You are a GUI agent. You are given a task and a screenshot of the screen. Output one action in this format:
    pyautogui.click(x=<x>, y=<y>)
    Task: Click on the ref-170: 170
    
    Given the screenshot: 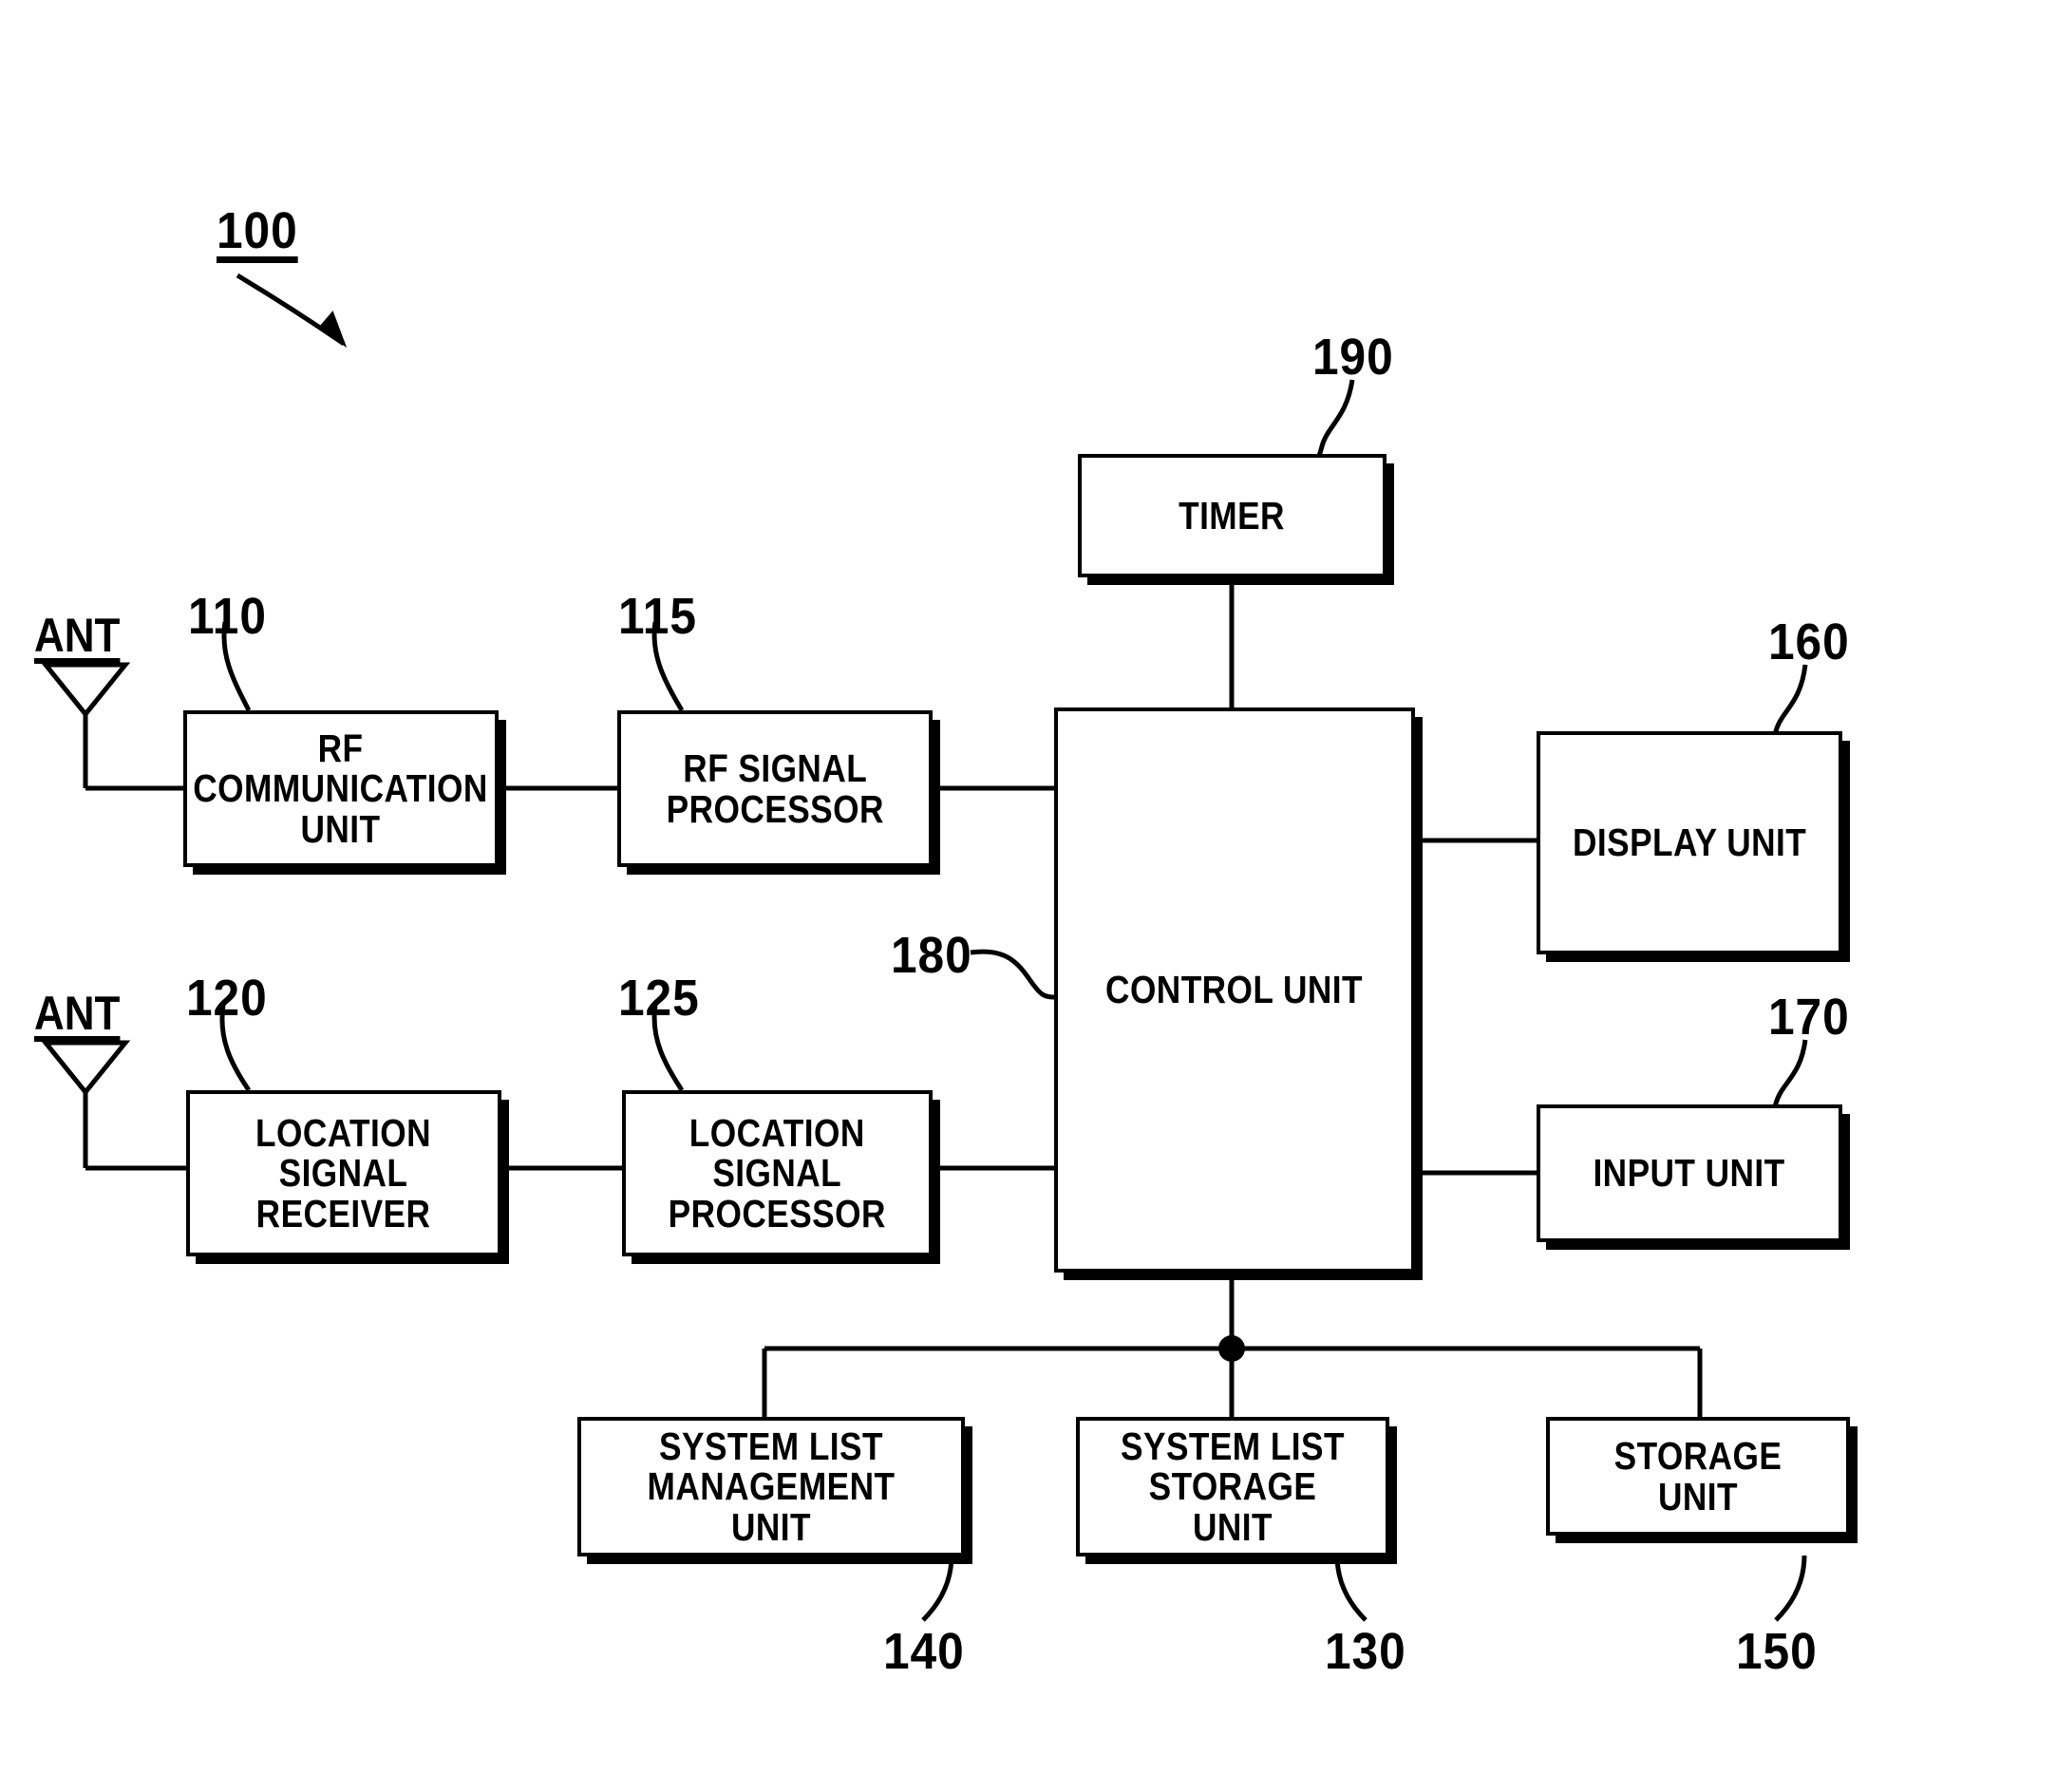 What is the action you would take?
    pyautogui.click(x=1809, y=1017)
    